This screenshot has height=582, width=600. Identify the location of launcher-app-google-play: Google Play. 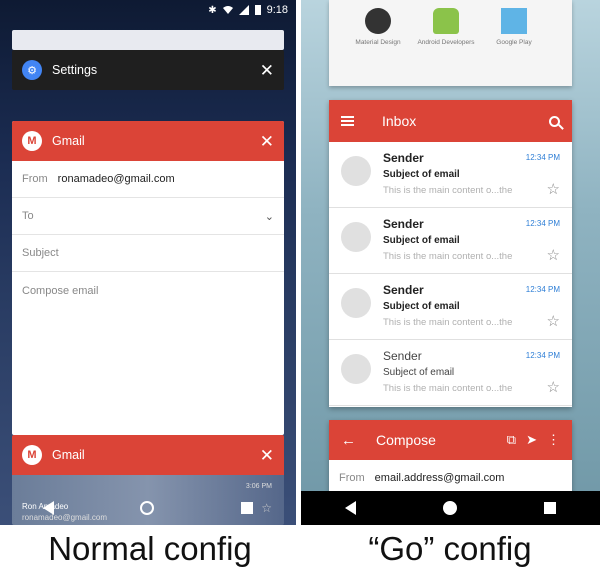
(514, 27).